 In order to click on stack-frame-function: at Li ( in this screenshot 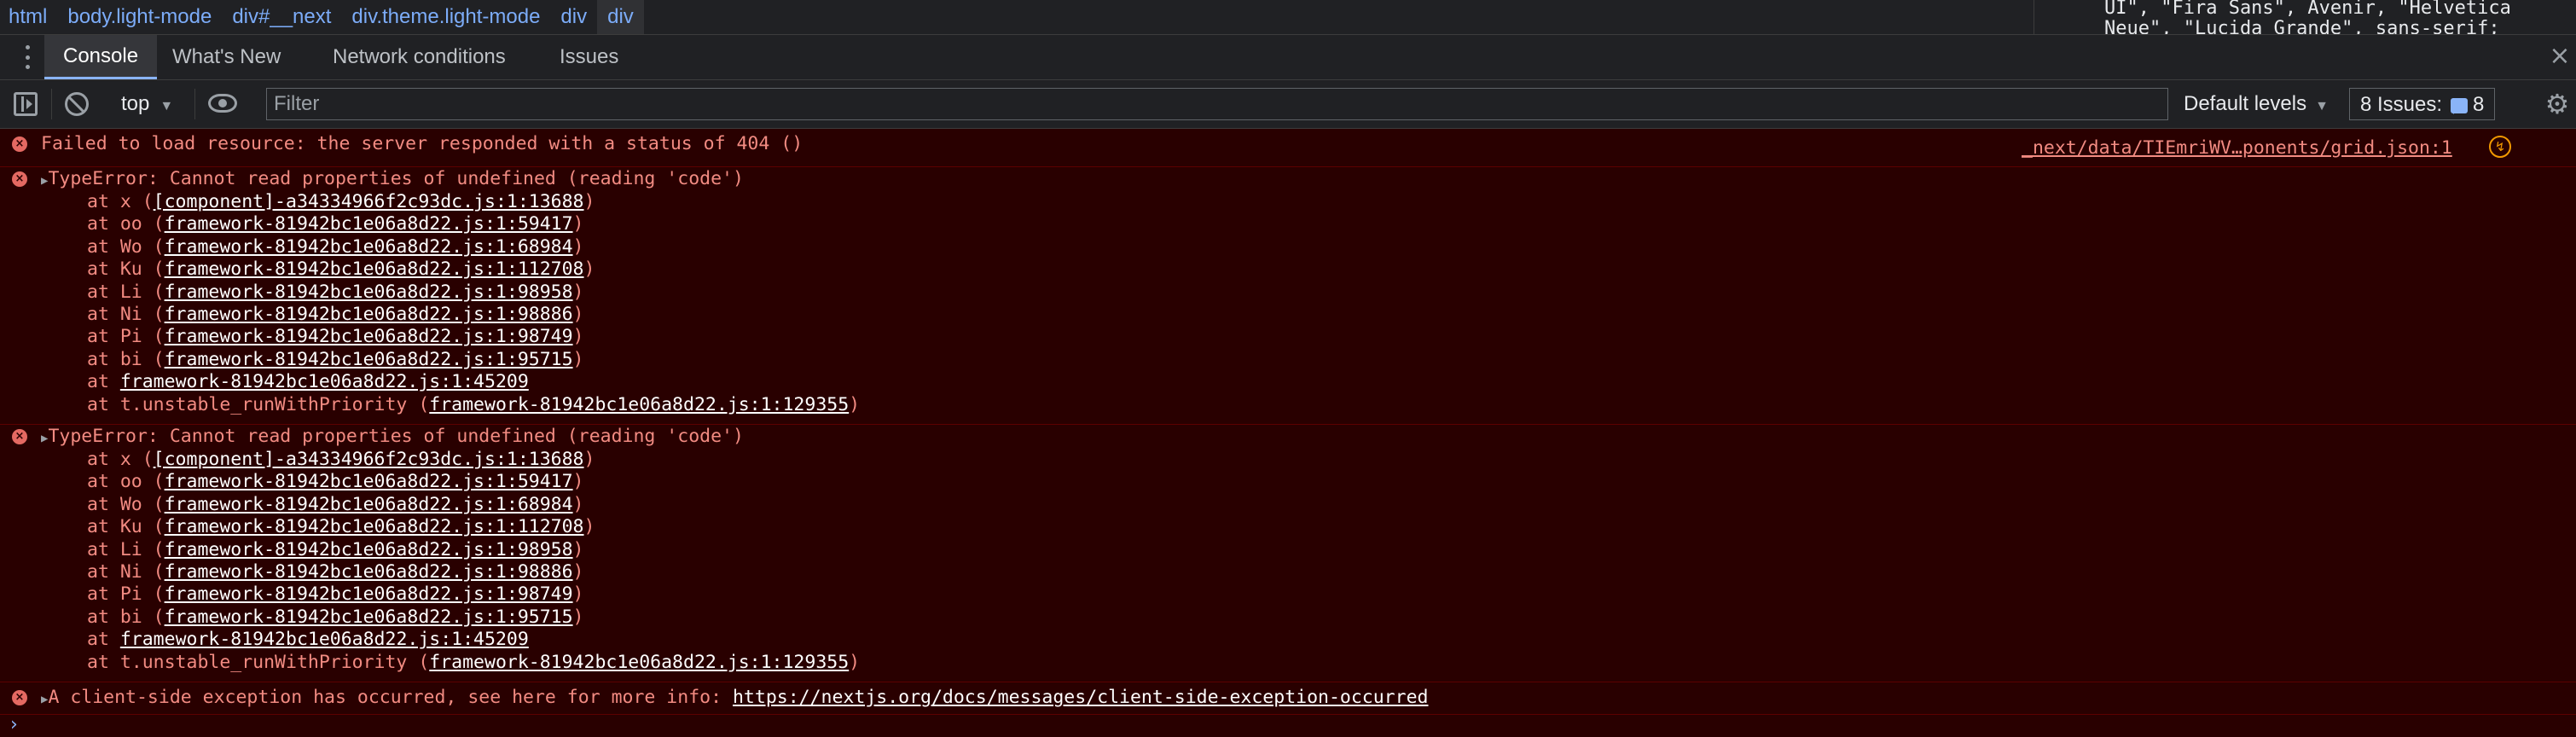, I will do `click(126, 292)`.